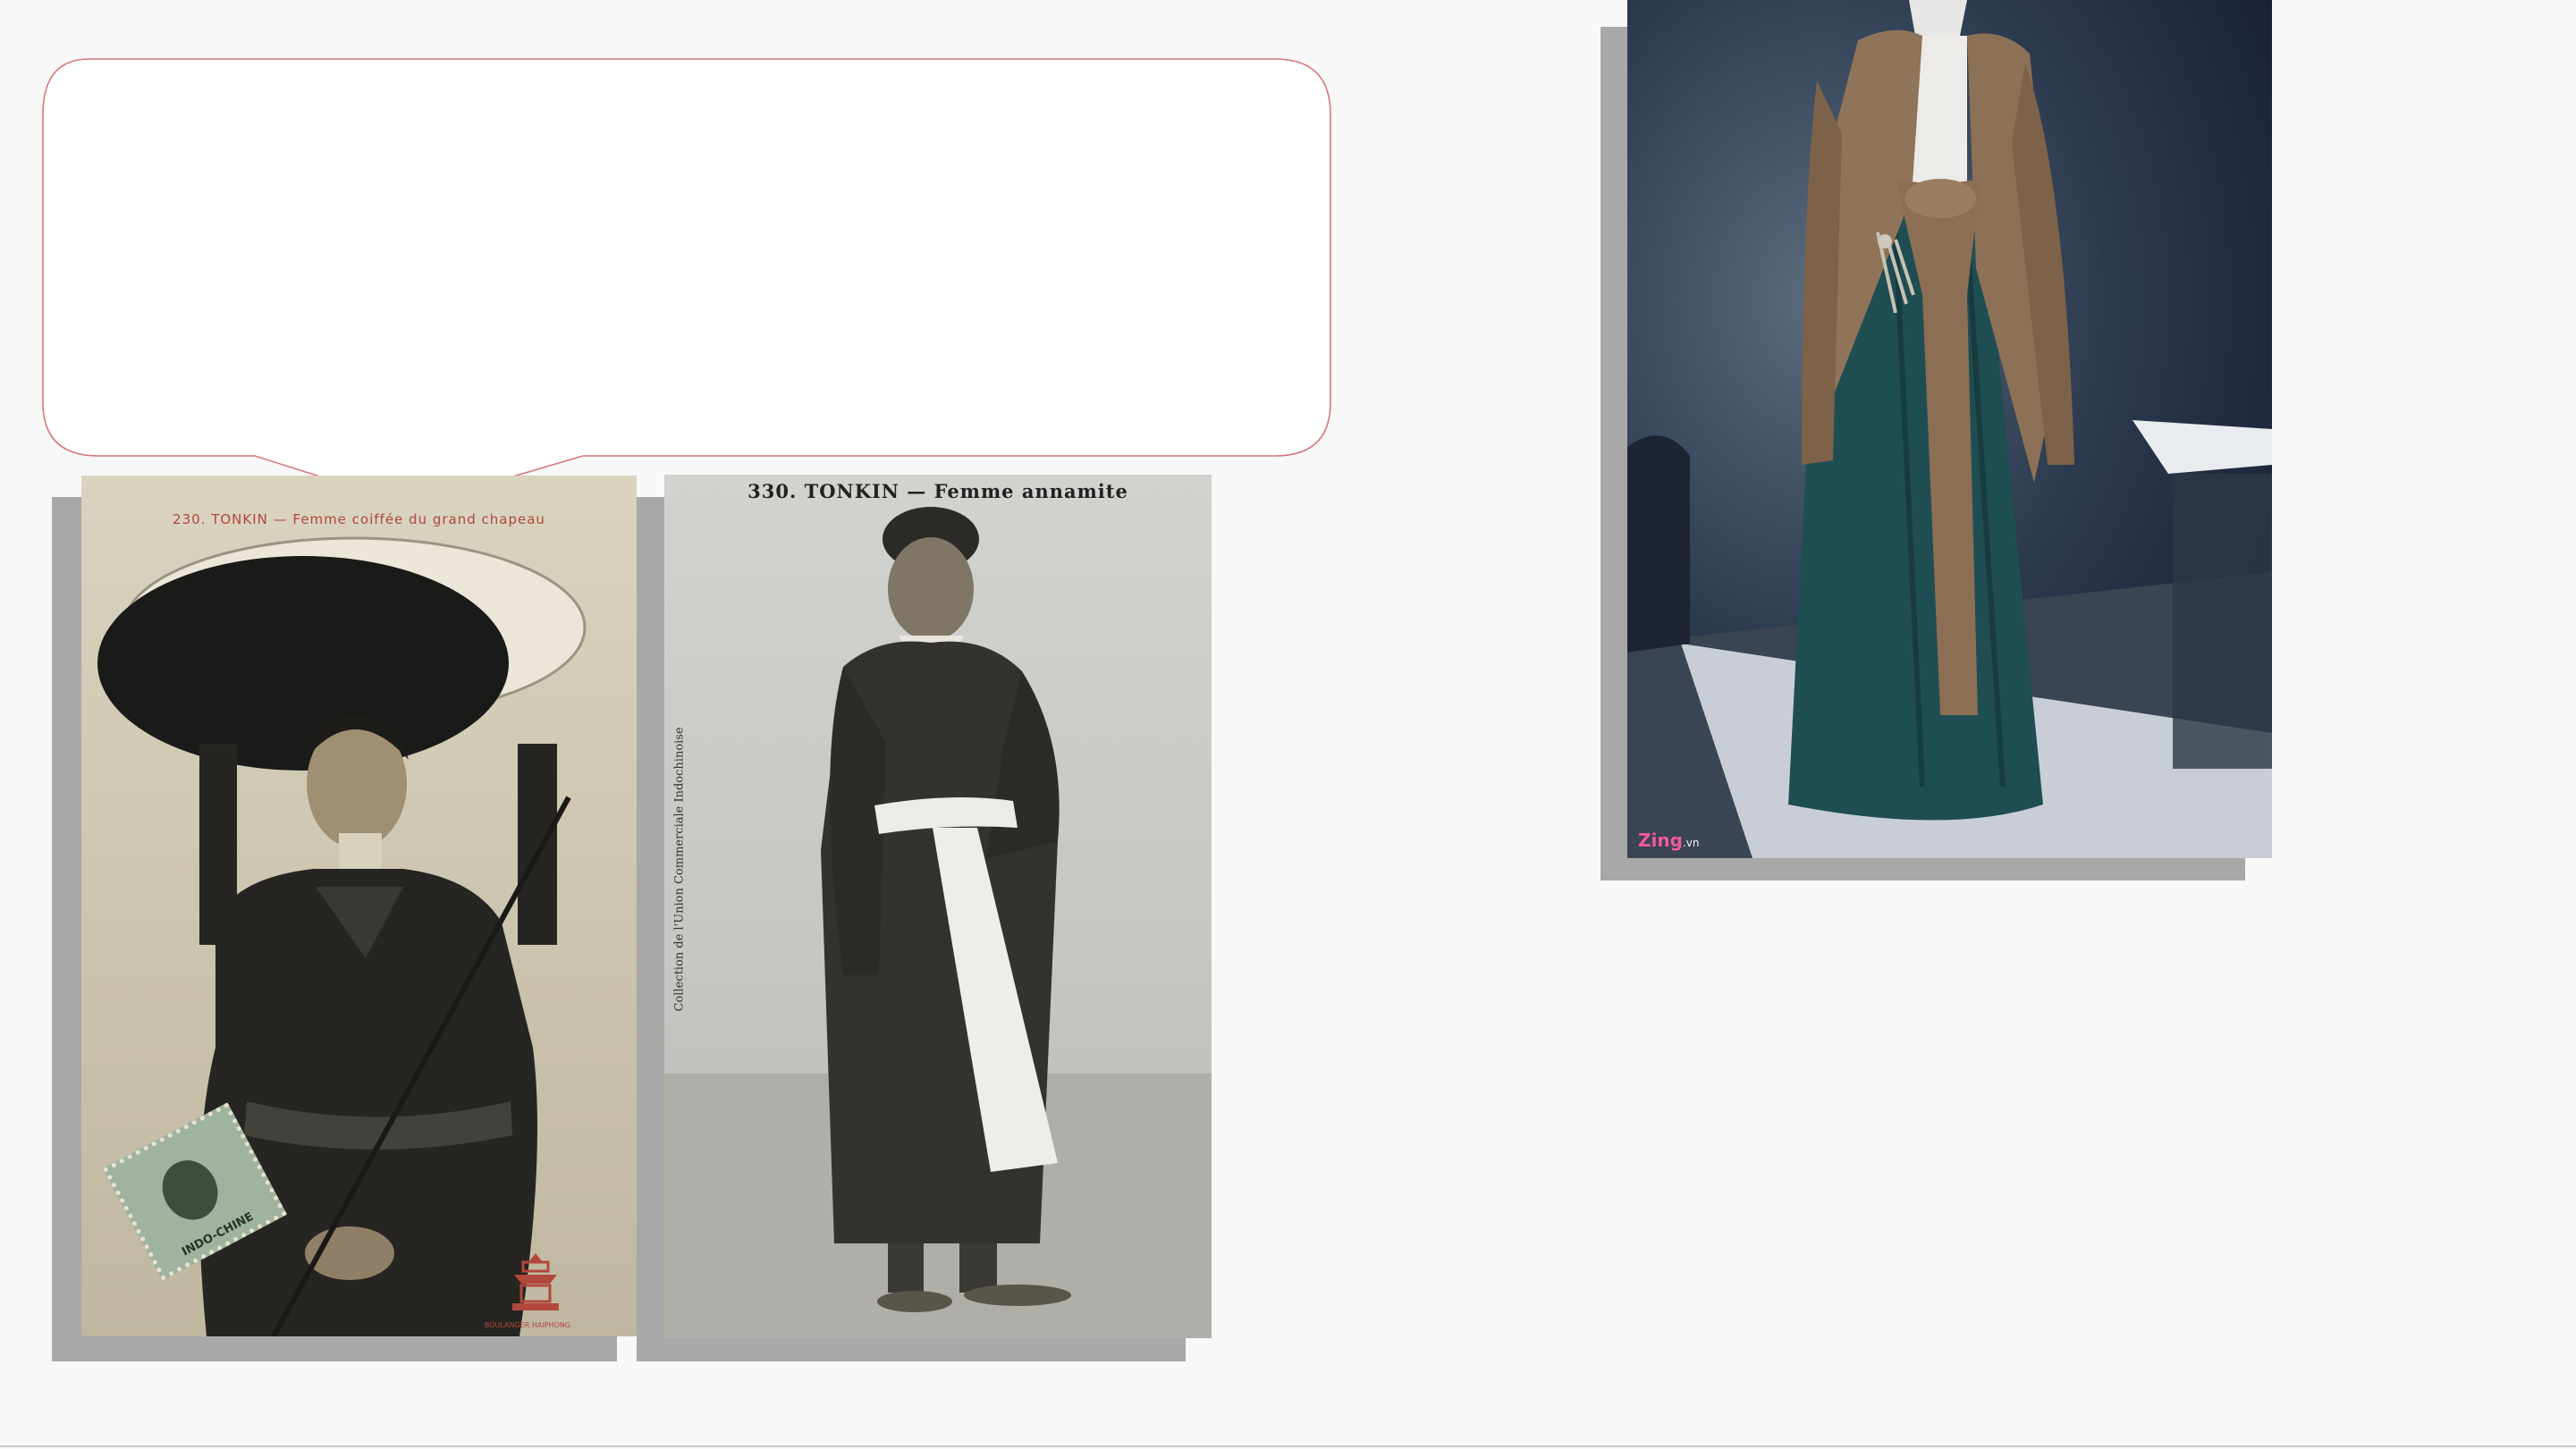 Image resolution: width=2576 pixels, height=1449 pixels. I want to click on pagoda-emblem-icon, so click(535, 1282).